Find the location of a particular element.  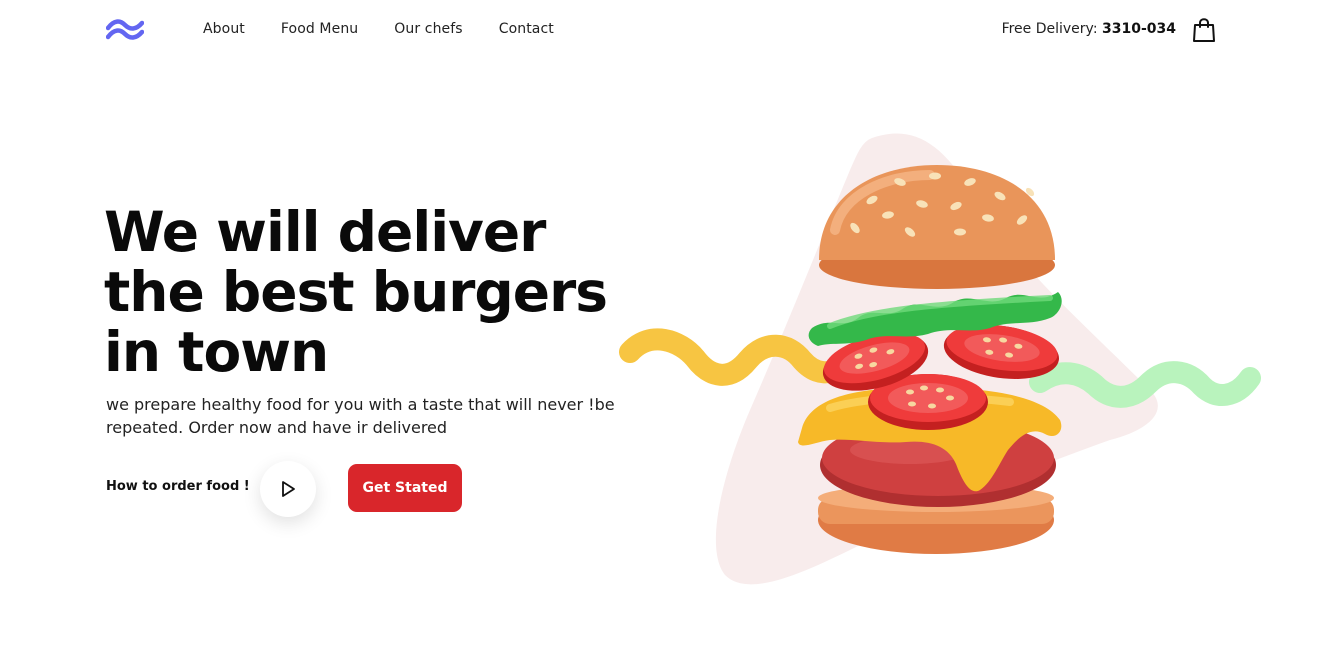

get-started-button: Get Stated is located at coordinates (405, 488).